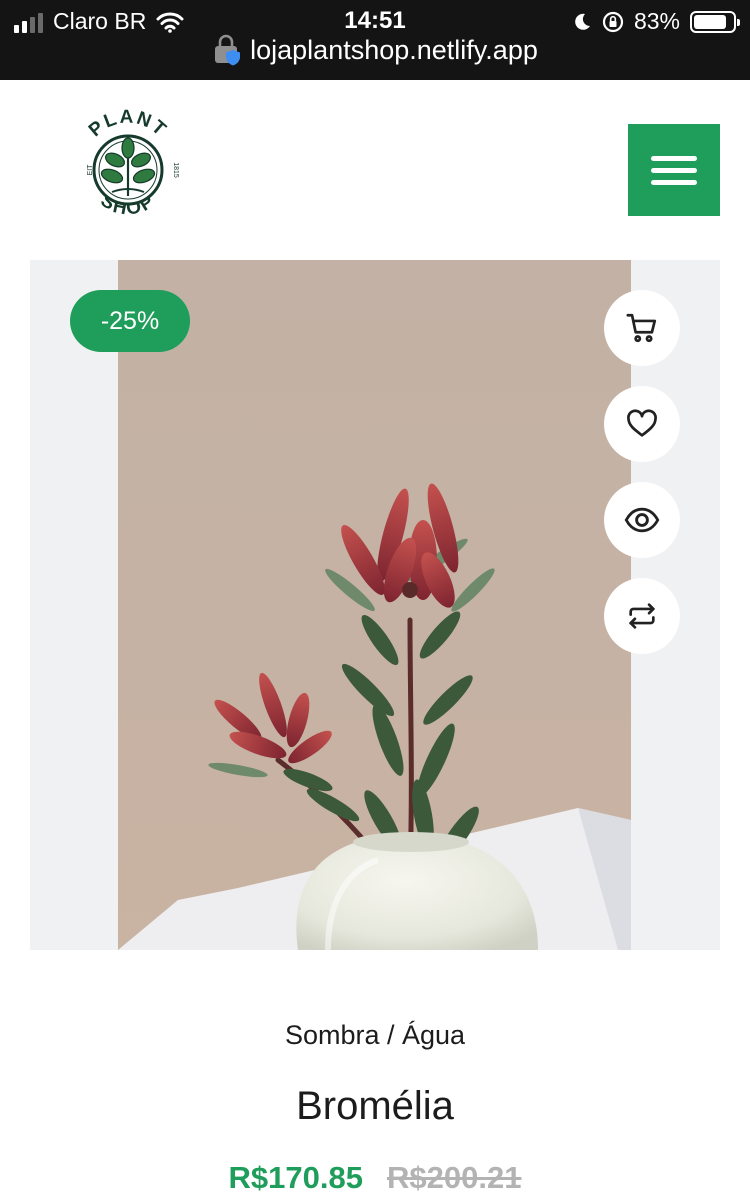  I want to click on compare-icon, so click(642, 616).